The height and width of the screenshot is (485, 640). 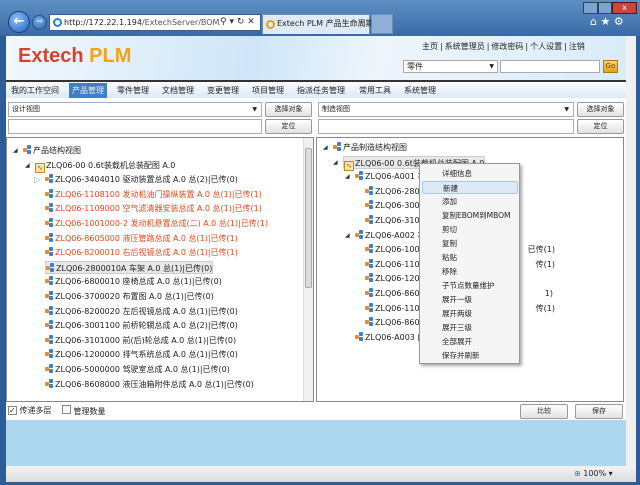 What do you see at coordinates (550, 66) in the screenshot?
I see `search-input` at bounding box center [550, 66].